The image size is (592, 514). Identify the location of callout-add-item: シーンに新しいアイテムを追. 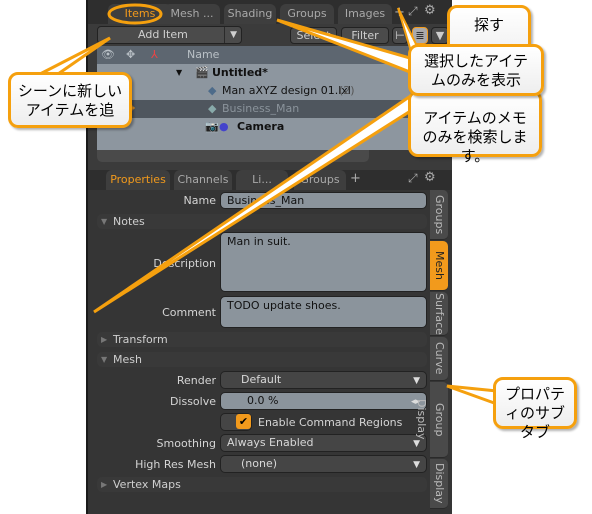
(70, 100).